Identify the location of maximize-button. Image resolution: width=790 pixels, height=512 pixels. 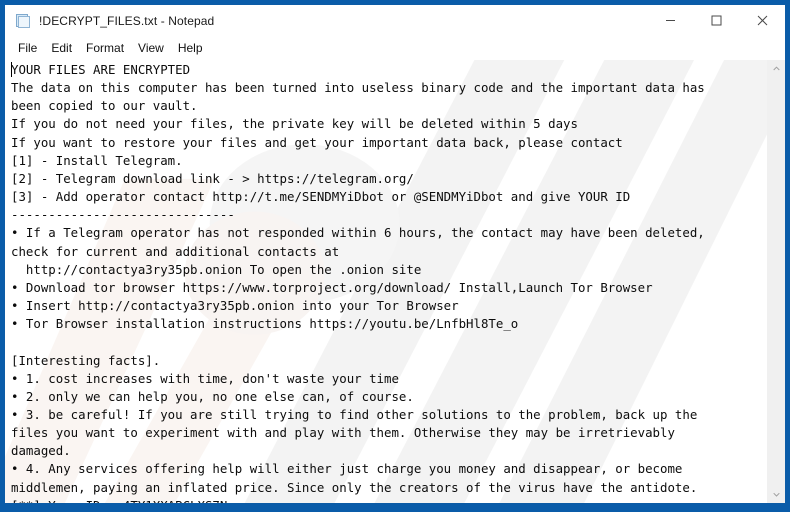
(716, 20).